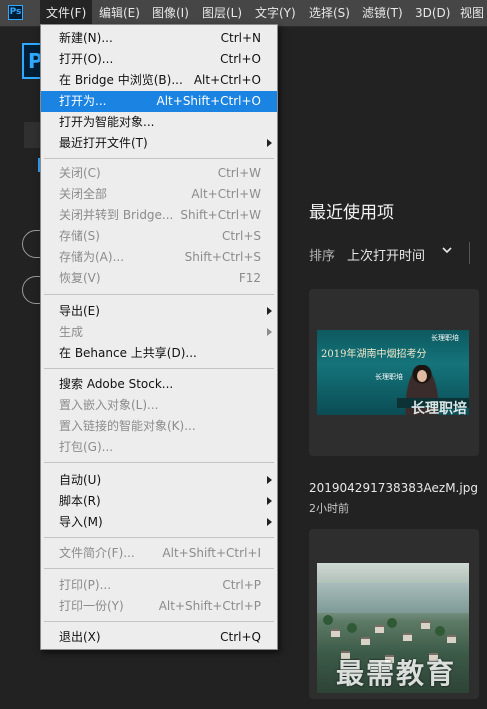 The height and width of the screenshot is (709, 487). What do you see at coordinates (374, 354) in the screenshot?
I see `thumbnail-banner: 2019年湖南中烟招考分` at bounding box center [374, 354].